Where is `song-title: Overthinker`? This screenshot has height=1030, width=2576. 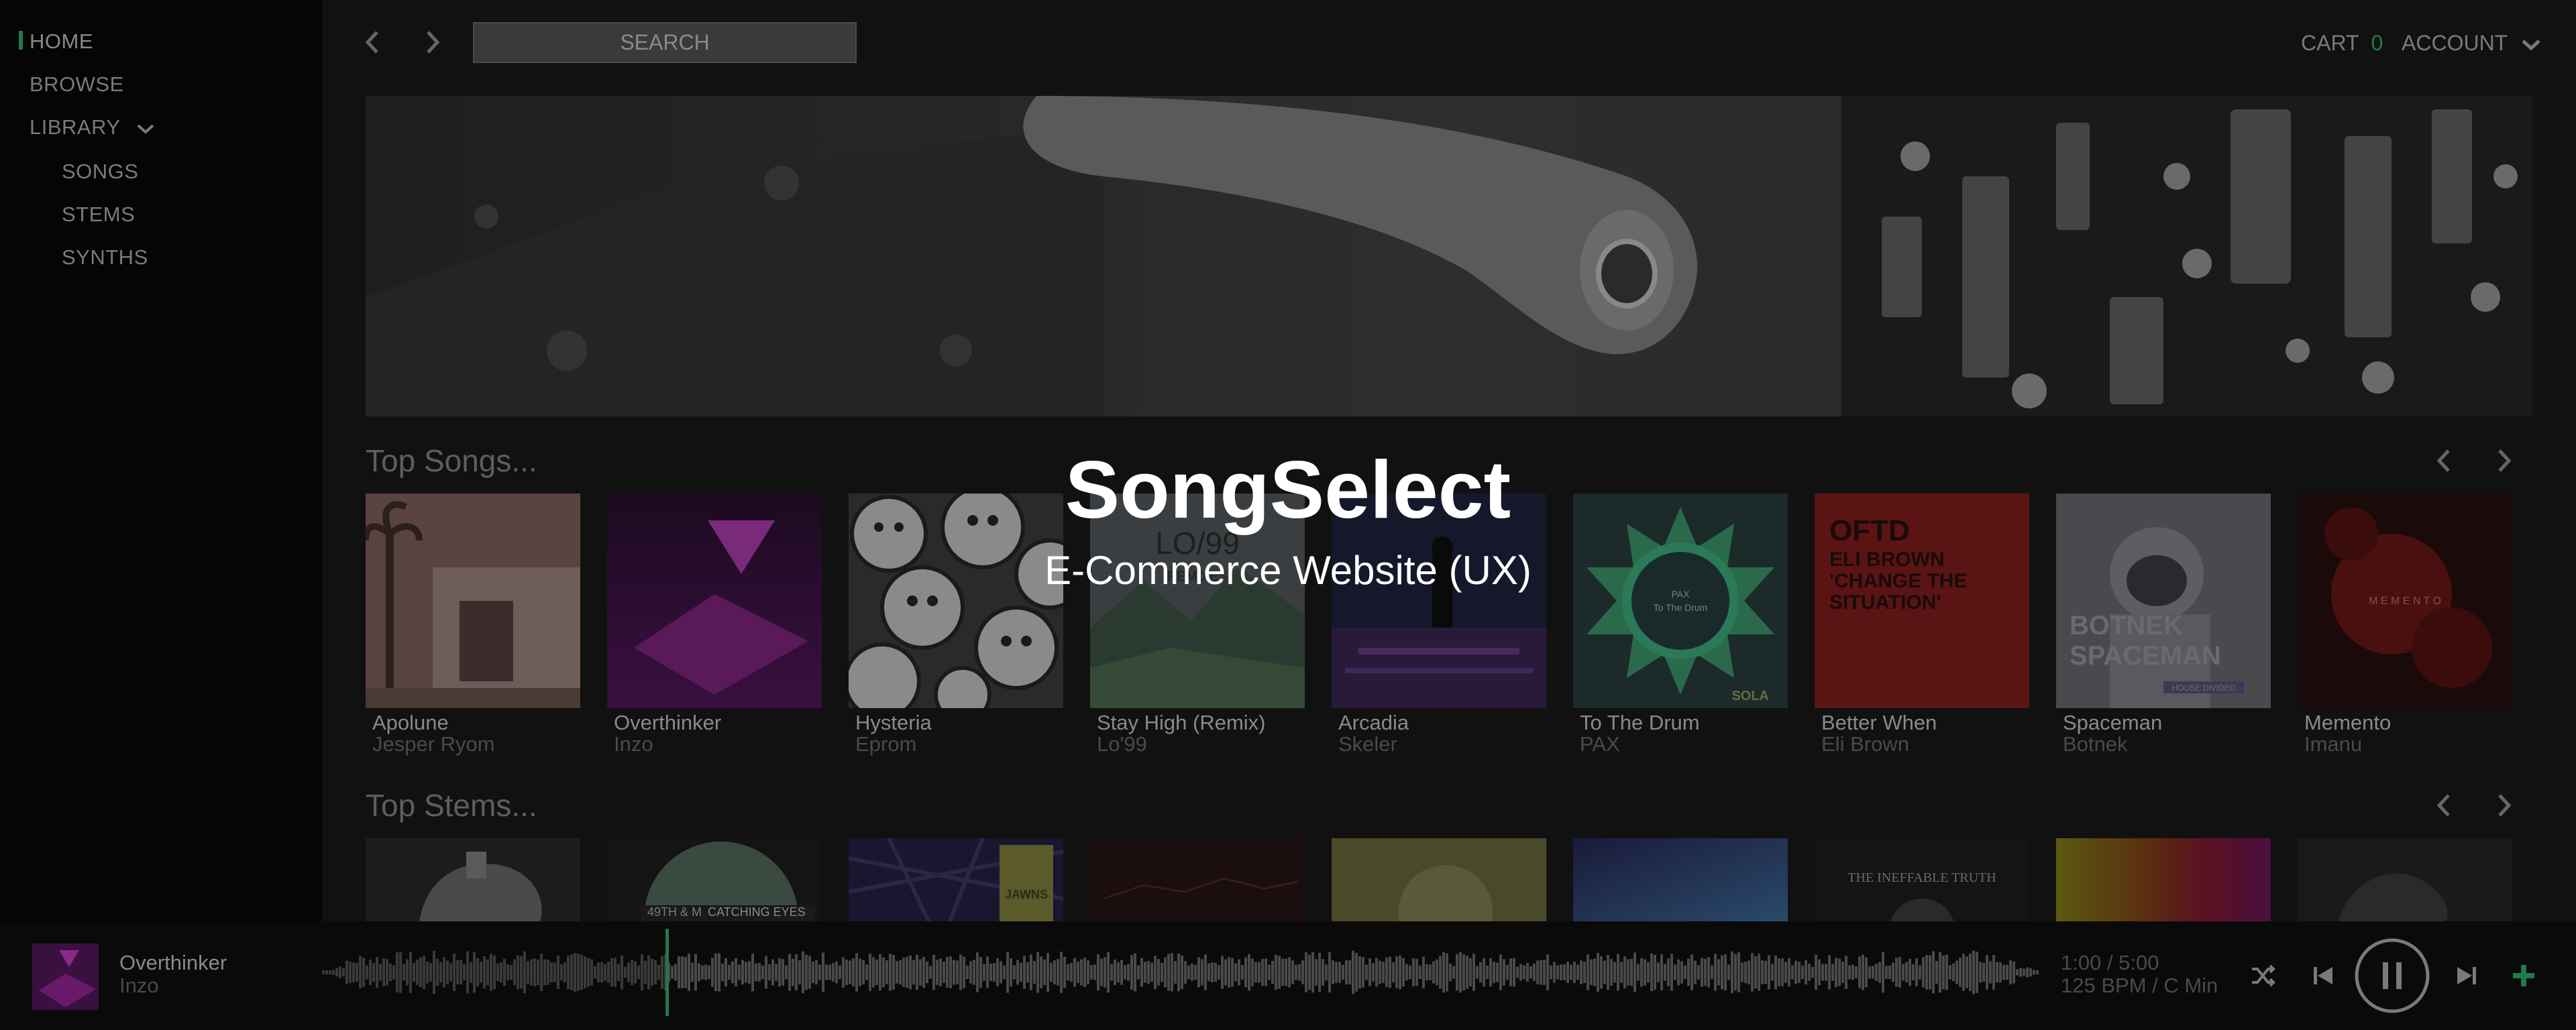 song-title: Overthinker is located at coordinates (668, 722).